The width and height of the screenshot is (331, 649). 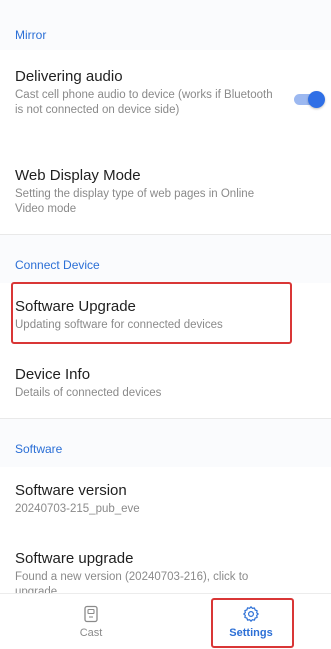 What do you see at coordinates (31, 35) in the screenshot?
I see `mirror-section-header: Mirror` at bounding box center [31, 35].